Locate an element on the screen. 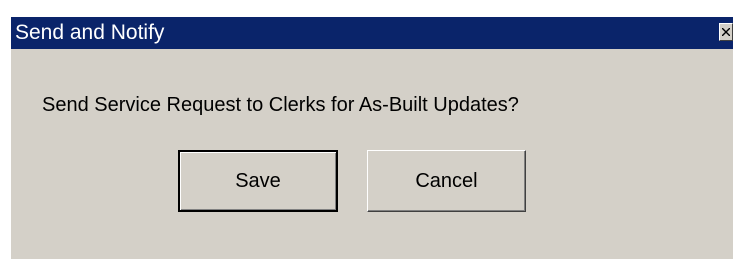  window-title: Send and Notify is located at coordinates (90, 32).